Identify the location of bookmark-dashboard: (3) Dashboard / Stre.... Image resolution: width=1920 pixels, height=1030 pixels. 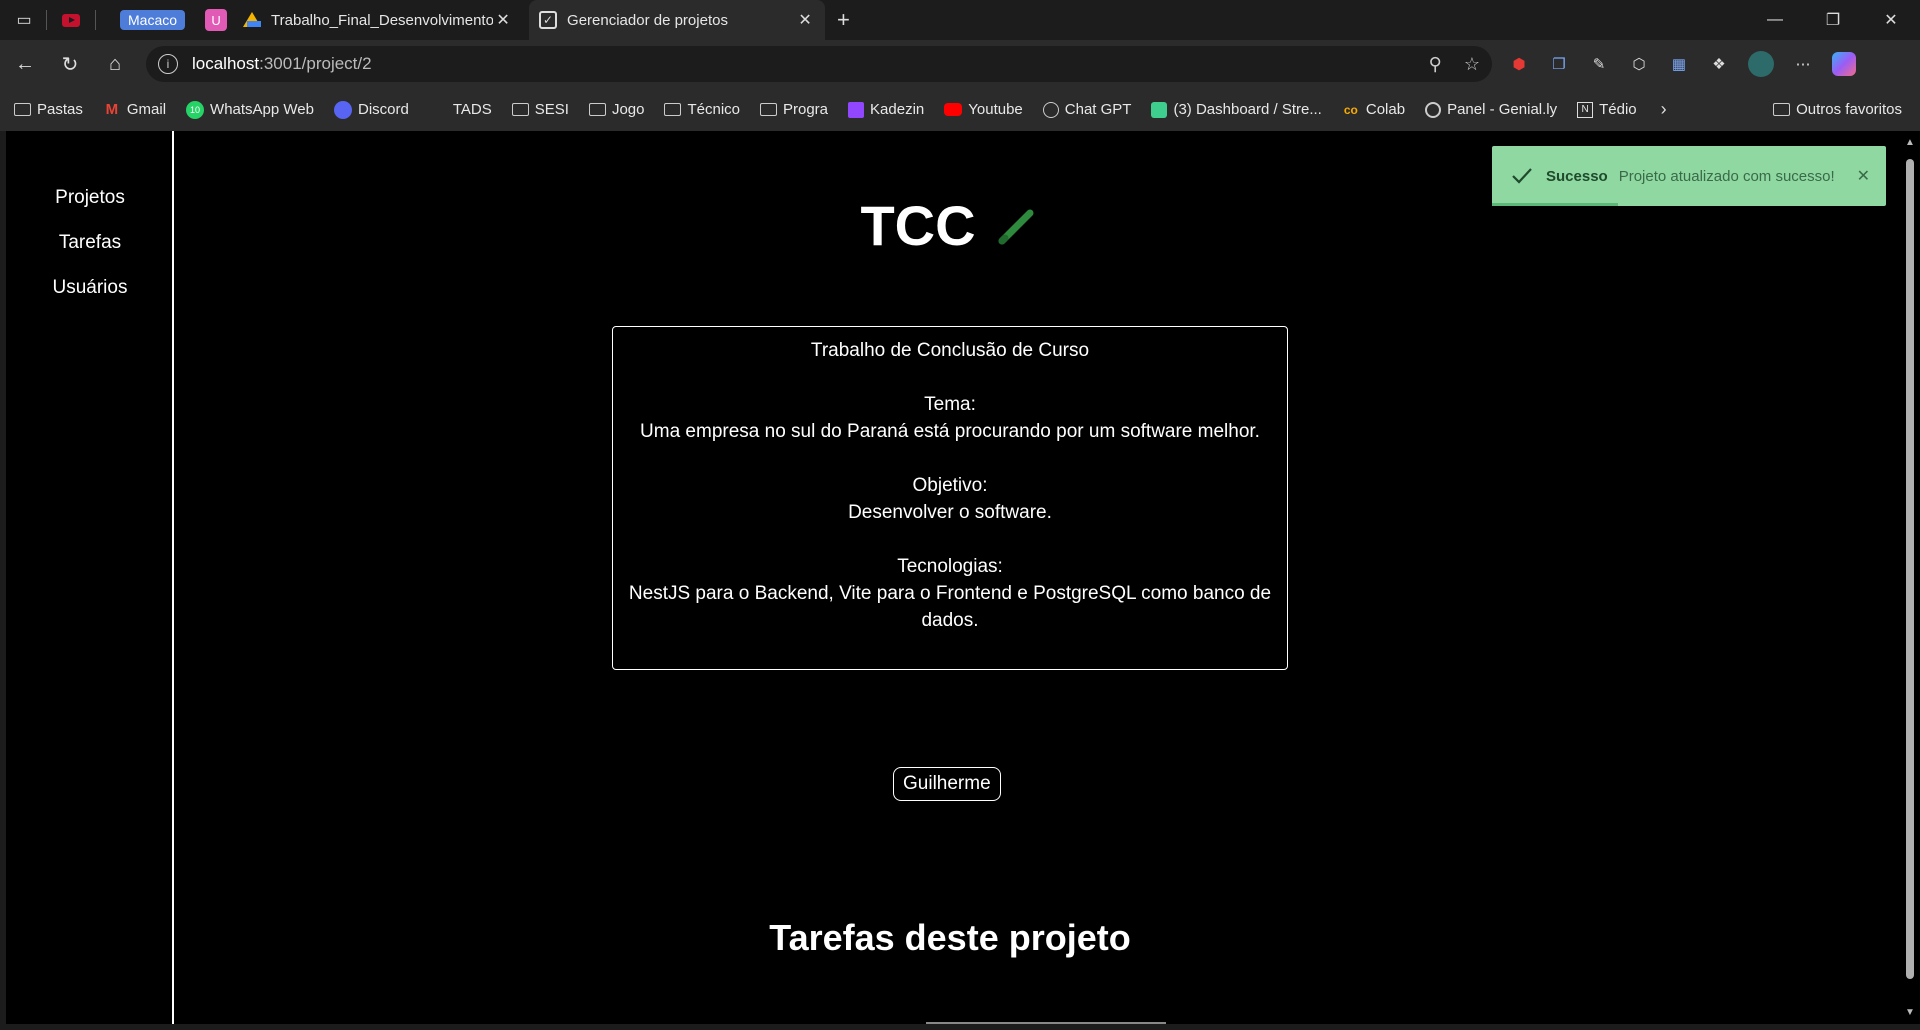
(1236, 109).